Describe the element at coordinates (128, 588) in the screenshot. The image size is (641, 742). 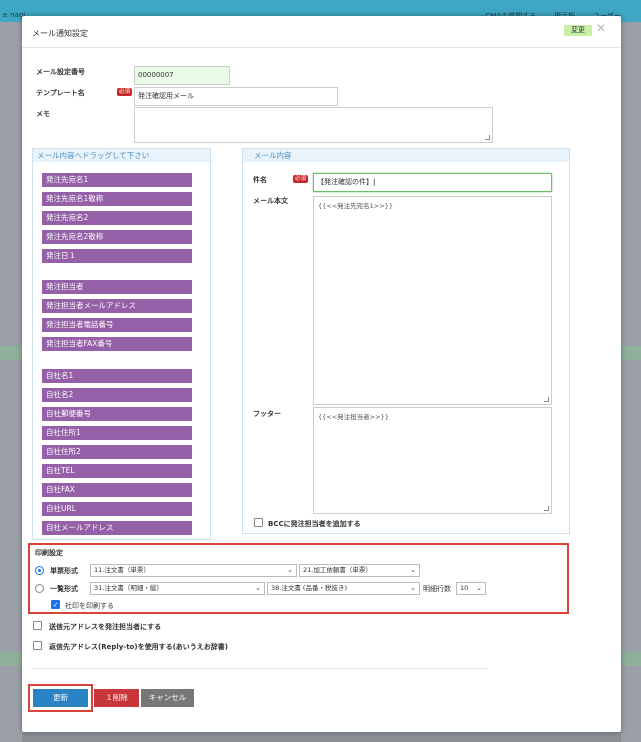
I see `list-format-select-1-value: 31.注文書（明細・縦）` at that location.